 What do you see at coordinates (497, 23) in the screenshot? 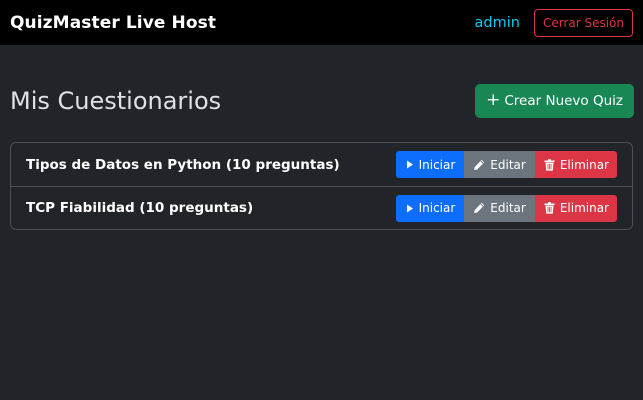
I see `user-link: admin` at bounding box center [497, 23].